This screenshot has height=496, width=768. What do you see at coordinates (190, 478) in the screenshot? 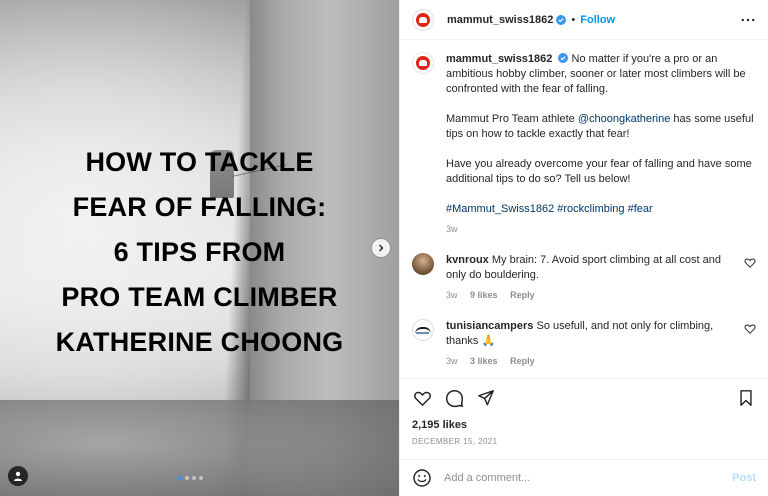
I see `carousel-indicator` at bounding box center [190, 478].